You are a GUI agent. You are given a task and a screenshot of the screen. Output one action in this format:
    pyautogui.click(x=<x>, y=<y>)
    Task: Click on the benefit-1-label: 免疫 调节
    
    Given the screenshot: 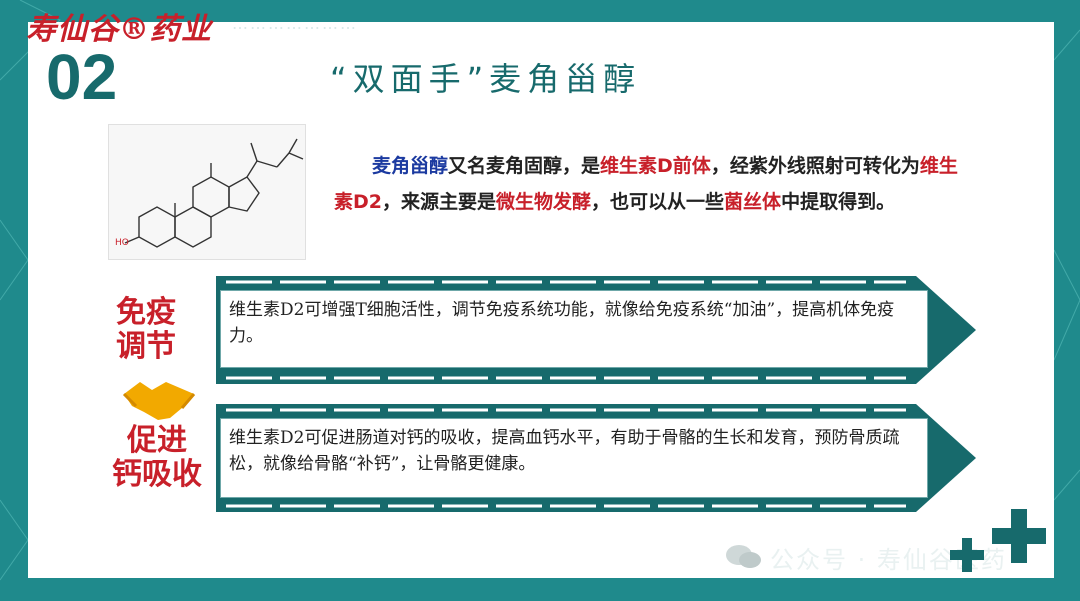 What is the action you would take?
    pyautogui.click(x=146, y=330)
    